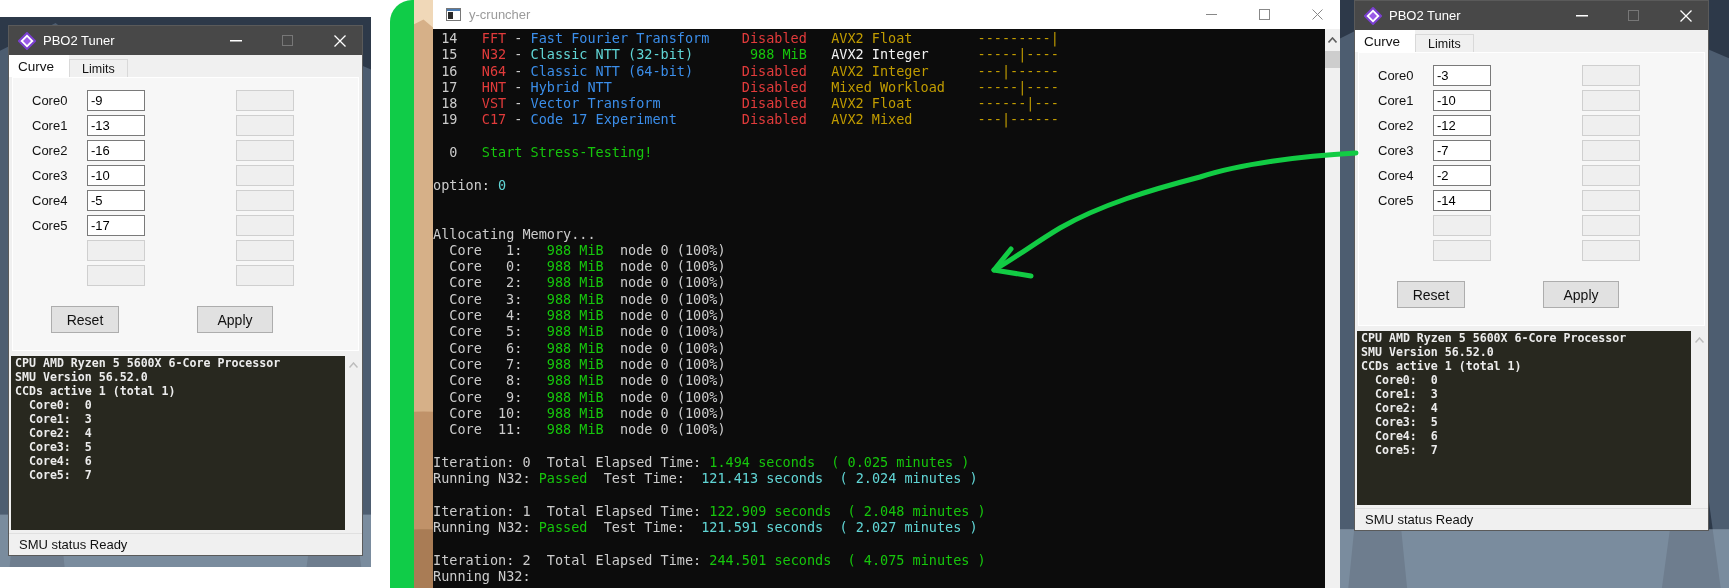 The height and width of the screenshot is (588, 1729). I want to click on console-line: Core 8: 988 MiB node 0 (100%), so click(587, 380).